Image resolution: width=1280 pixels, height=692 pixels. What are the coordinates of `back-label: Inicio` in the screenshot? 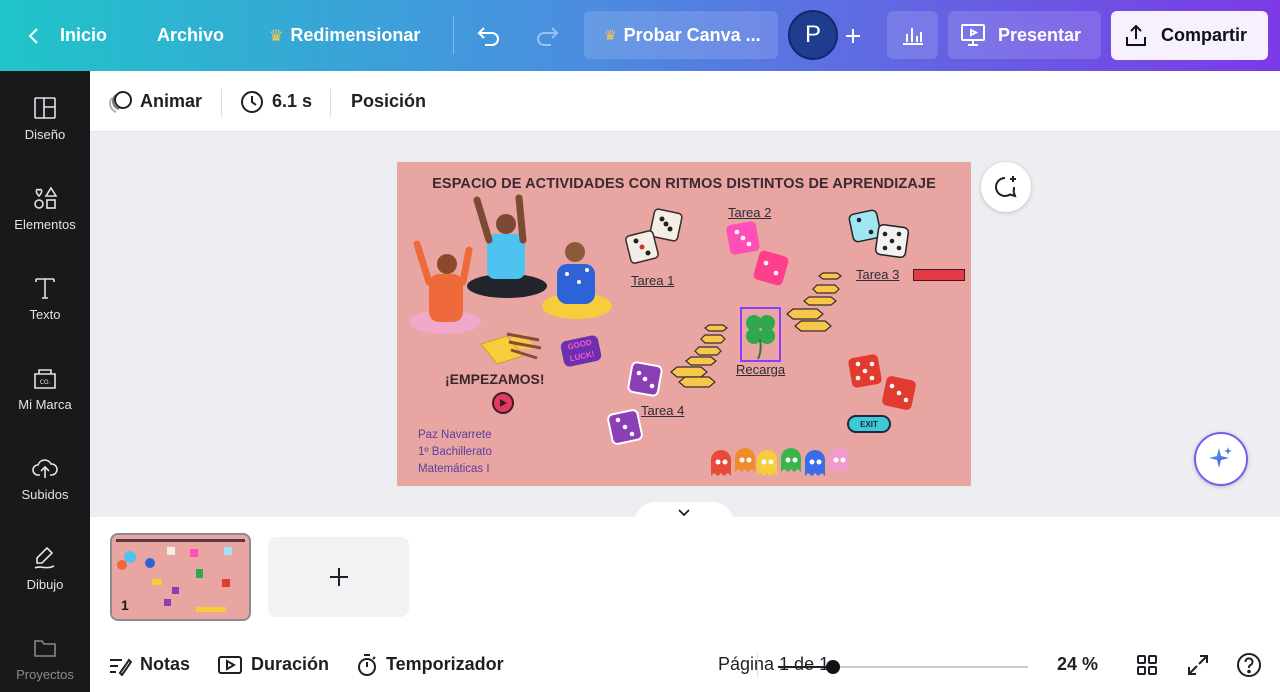 It's located at (84, 35).